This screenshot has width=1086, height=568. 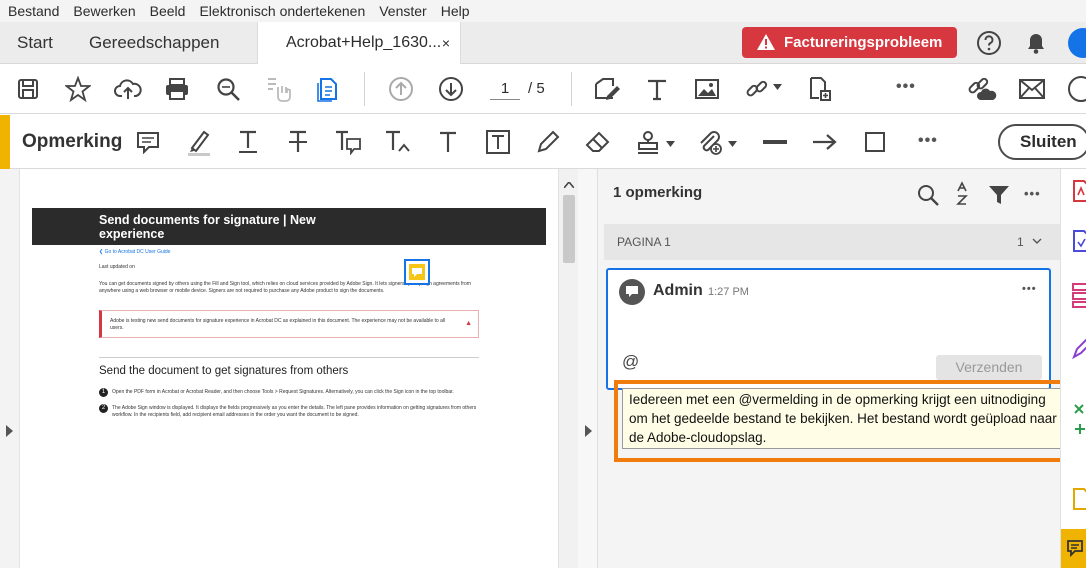 I want to click on comment-marker-selection, so click(x=417, y=272).